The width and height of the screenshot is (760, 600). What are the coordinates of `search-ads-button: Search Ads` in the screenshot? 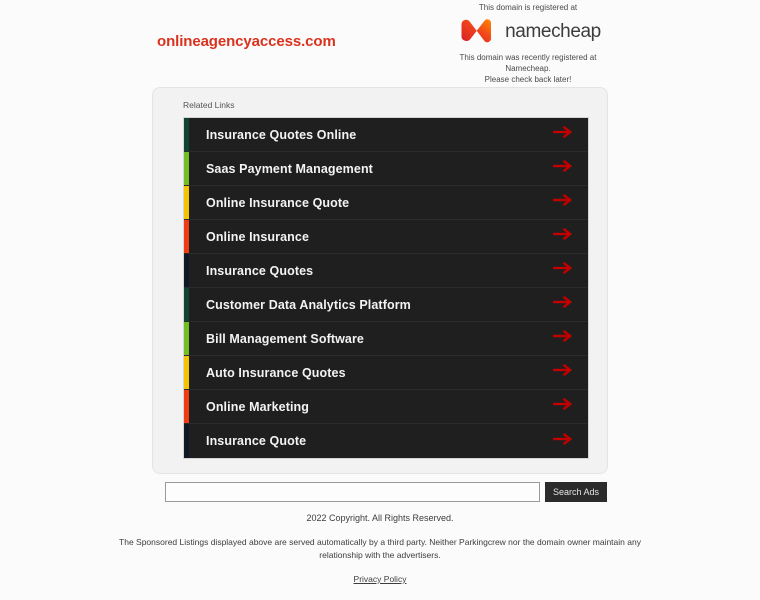 It's located at (576, 492).